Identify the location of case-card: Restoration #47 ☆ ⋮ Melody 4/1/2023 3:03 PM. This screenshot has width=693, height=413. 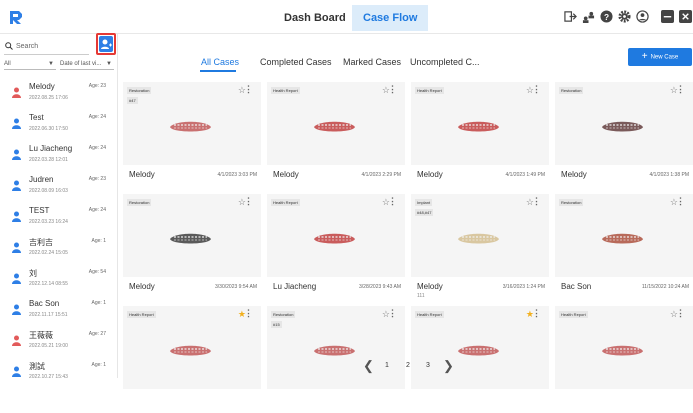
(192, 135).